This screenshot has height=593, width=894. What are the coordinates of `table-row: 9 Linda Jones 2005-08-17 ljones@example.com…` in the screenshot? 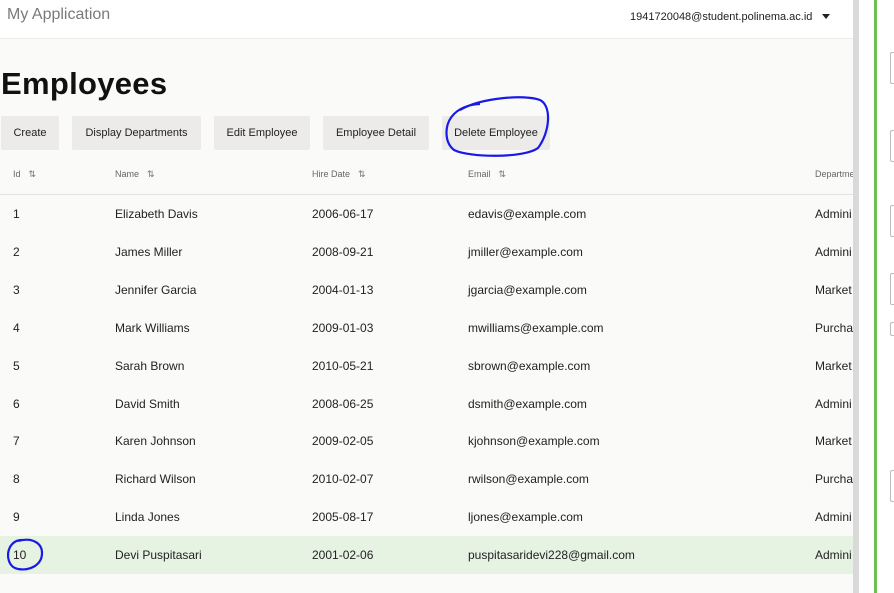 It's located at (426, 517).